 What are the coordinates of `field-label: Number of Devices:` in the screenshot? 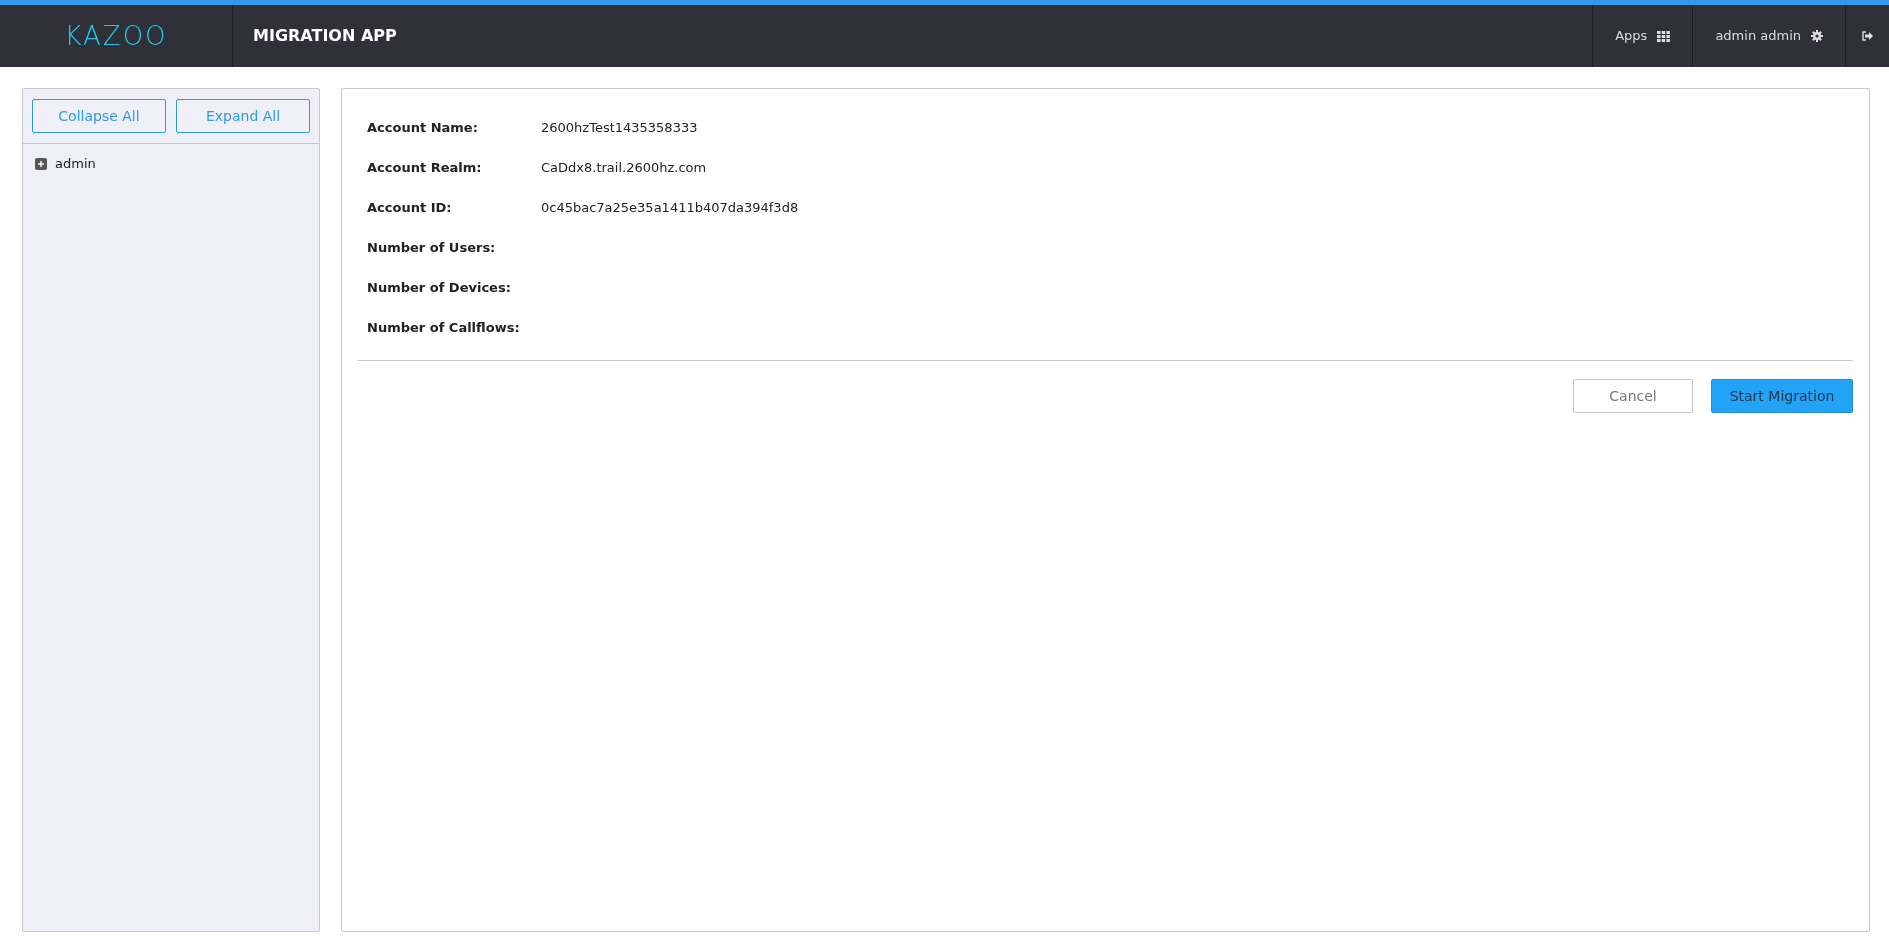 It's located at (439, 288).